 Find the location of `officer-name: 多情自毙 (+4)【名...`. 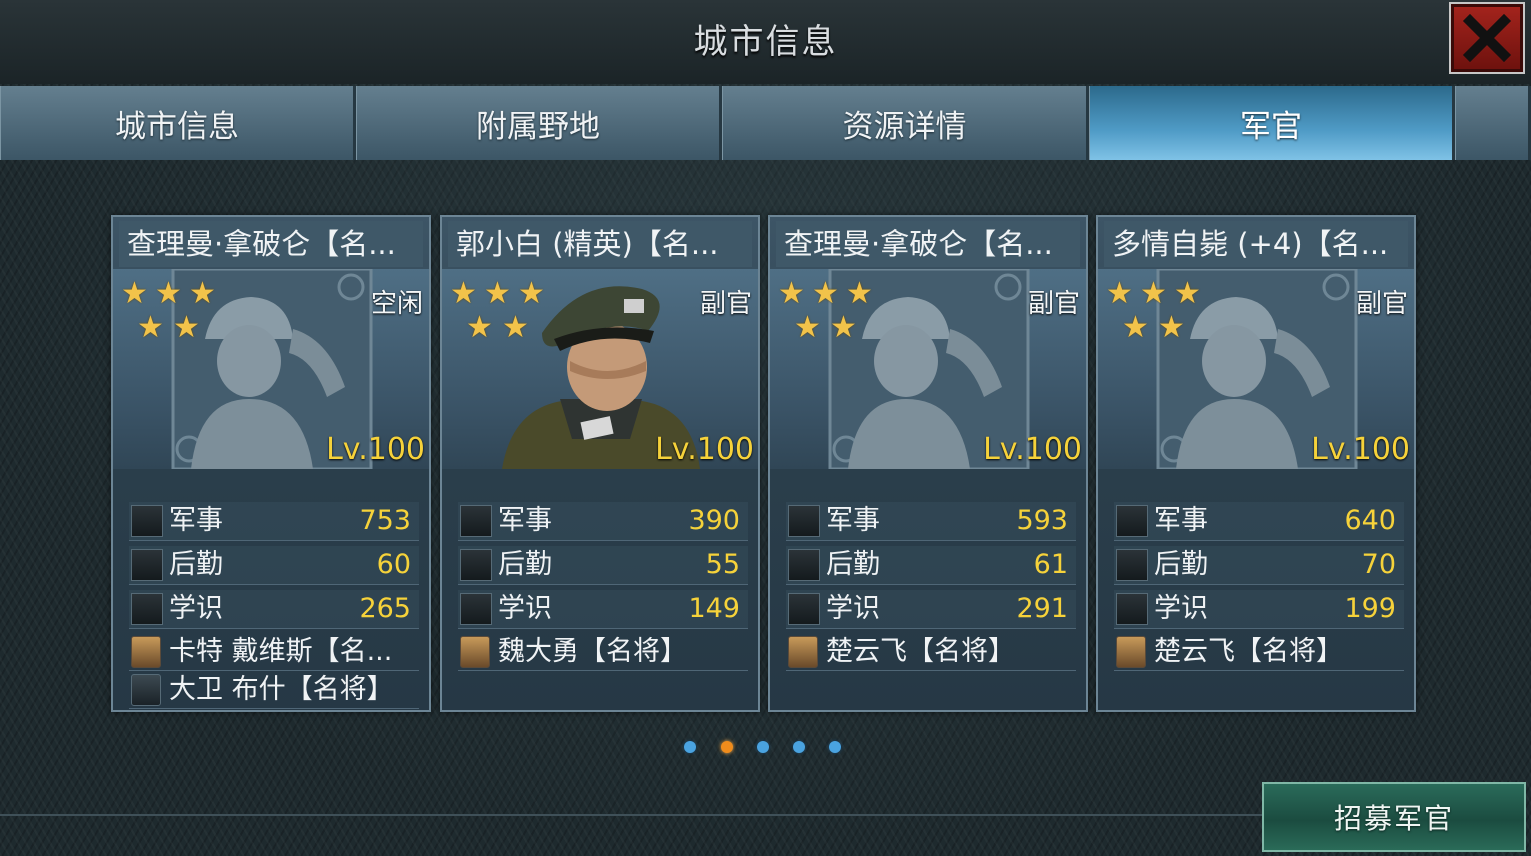

officer-name: 多情自毙 (+4)【名... is located at coordinates (1256, 244).